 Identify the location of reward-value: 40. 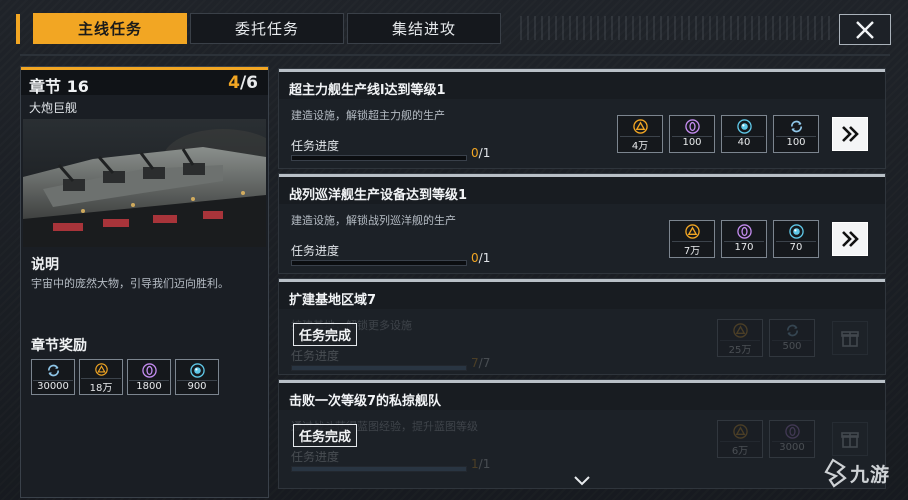
(744, 142).